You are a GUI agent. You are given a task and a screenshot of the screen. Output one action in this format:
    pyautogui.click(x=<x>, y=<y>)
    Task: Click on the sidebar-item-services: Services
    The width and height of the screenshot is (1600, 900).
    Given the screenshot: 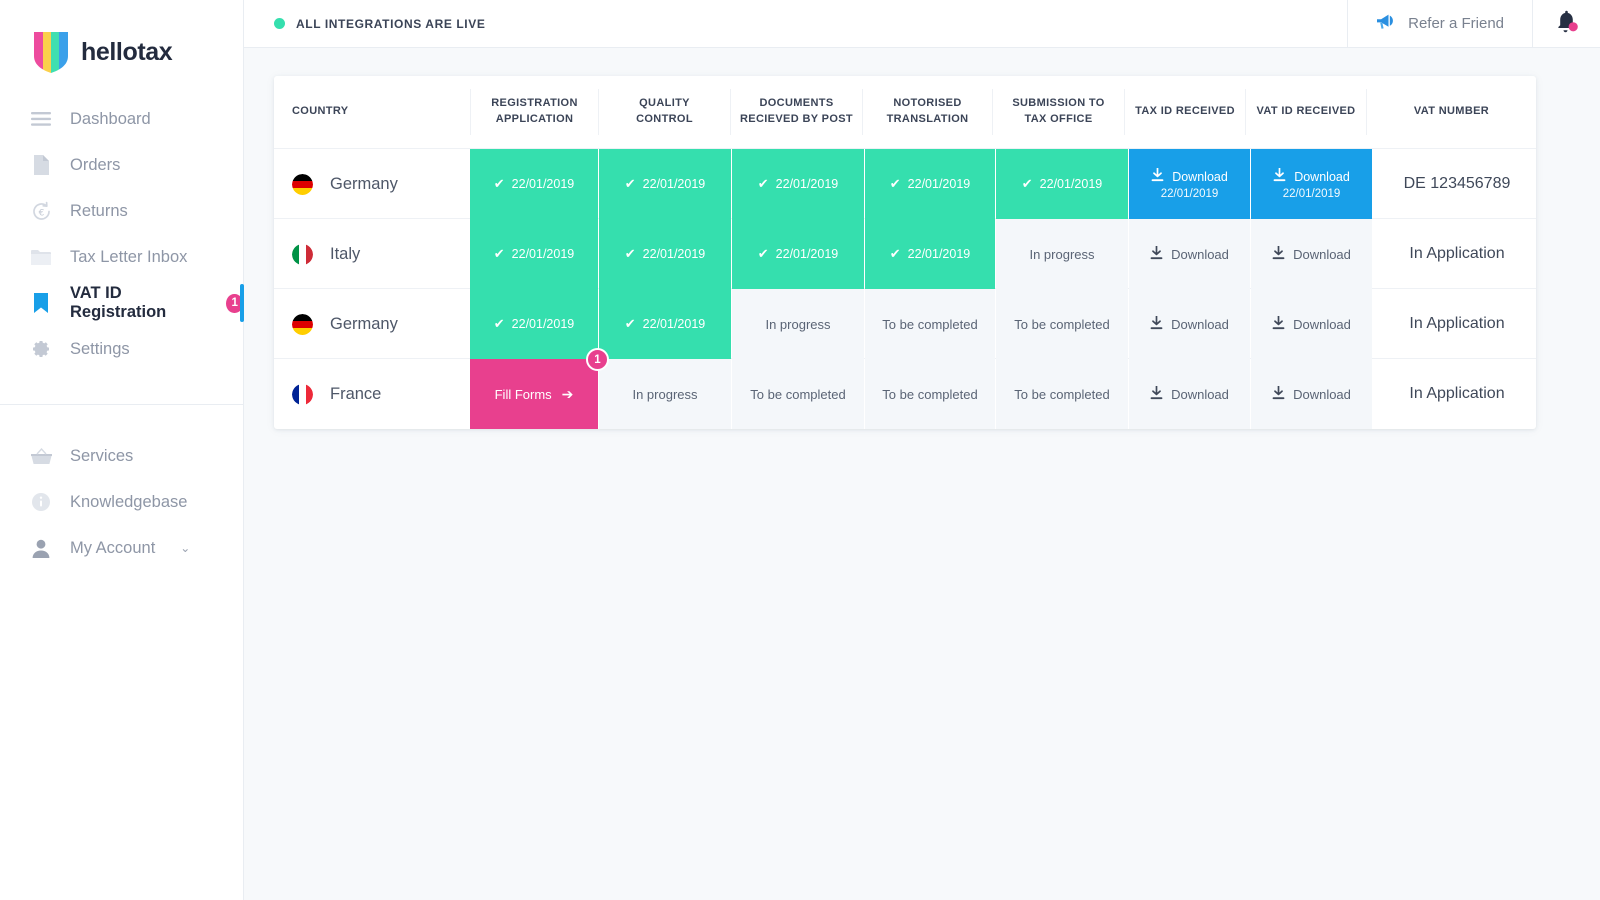 What is the action you would take?
    pyautogui.click(x=121, y=456)
    